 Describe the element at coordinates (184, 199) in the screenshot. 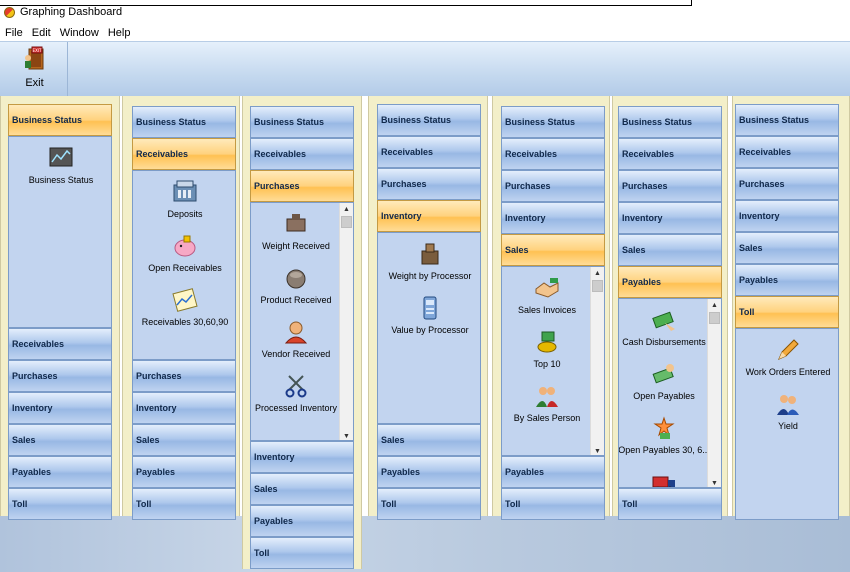

I see `graph-item-deposits: Deposits` at that location.